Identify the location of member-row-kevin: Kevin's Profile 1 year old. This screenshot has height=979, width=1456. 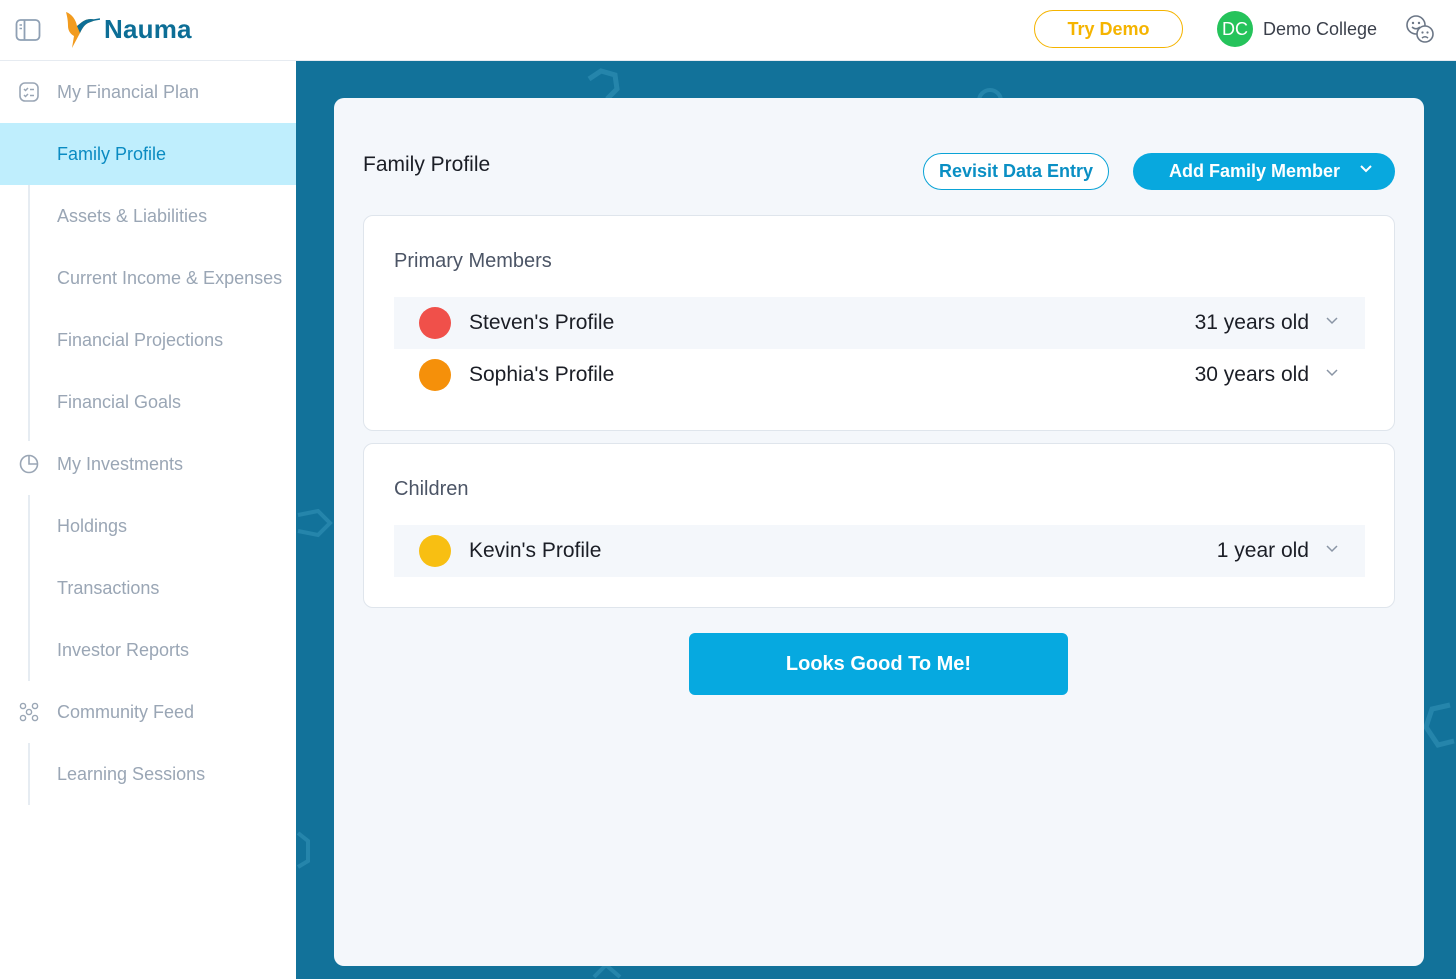
(879, 551).